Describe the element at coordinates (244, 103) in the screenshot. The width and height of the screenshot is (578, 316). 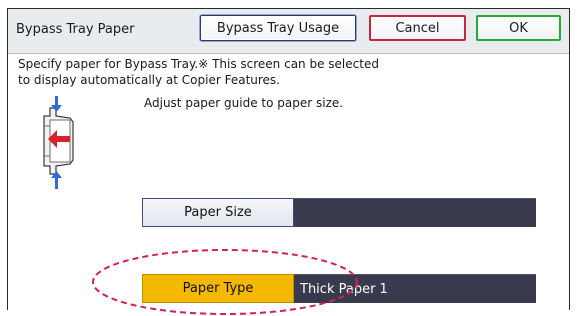
I see `instruction-text: Adjust paper guide to paper size.` at that location.